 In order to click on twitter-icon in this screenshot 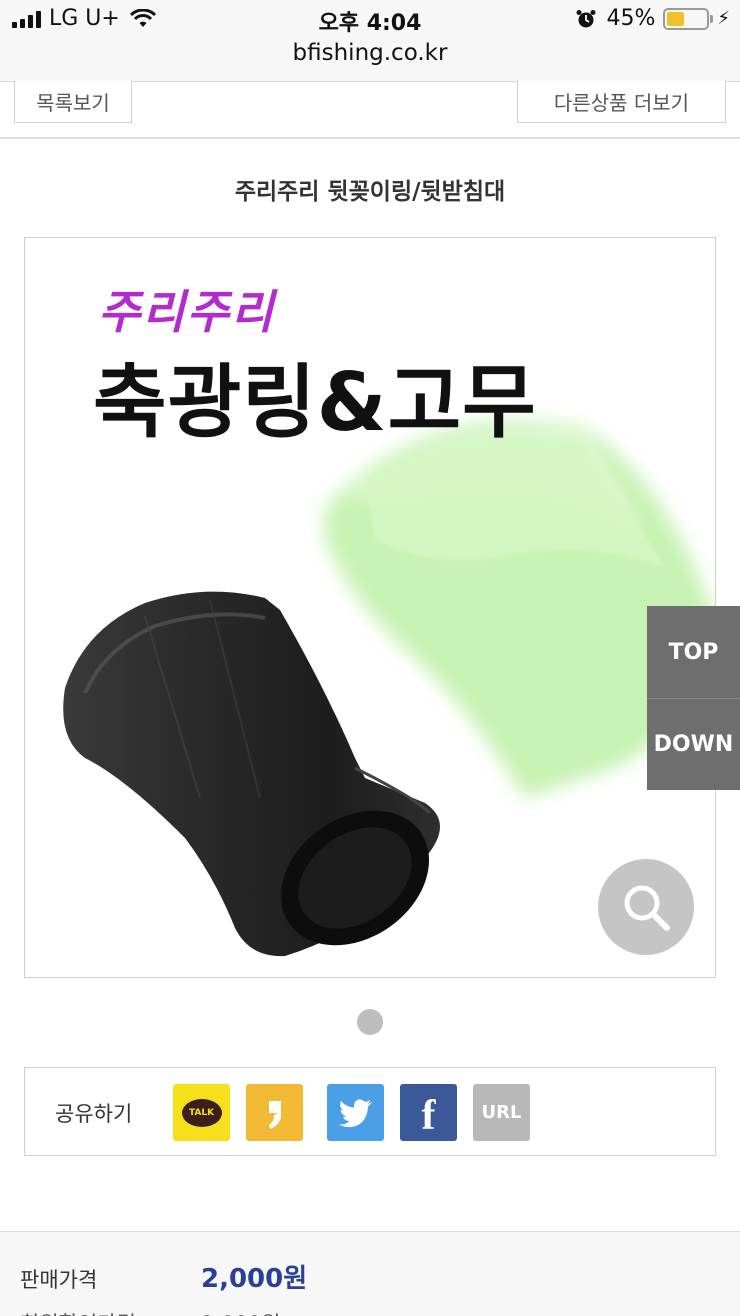, I will do `click(355, 1112)`.